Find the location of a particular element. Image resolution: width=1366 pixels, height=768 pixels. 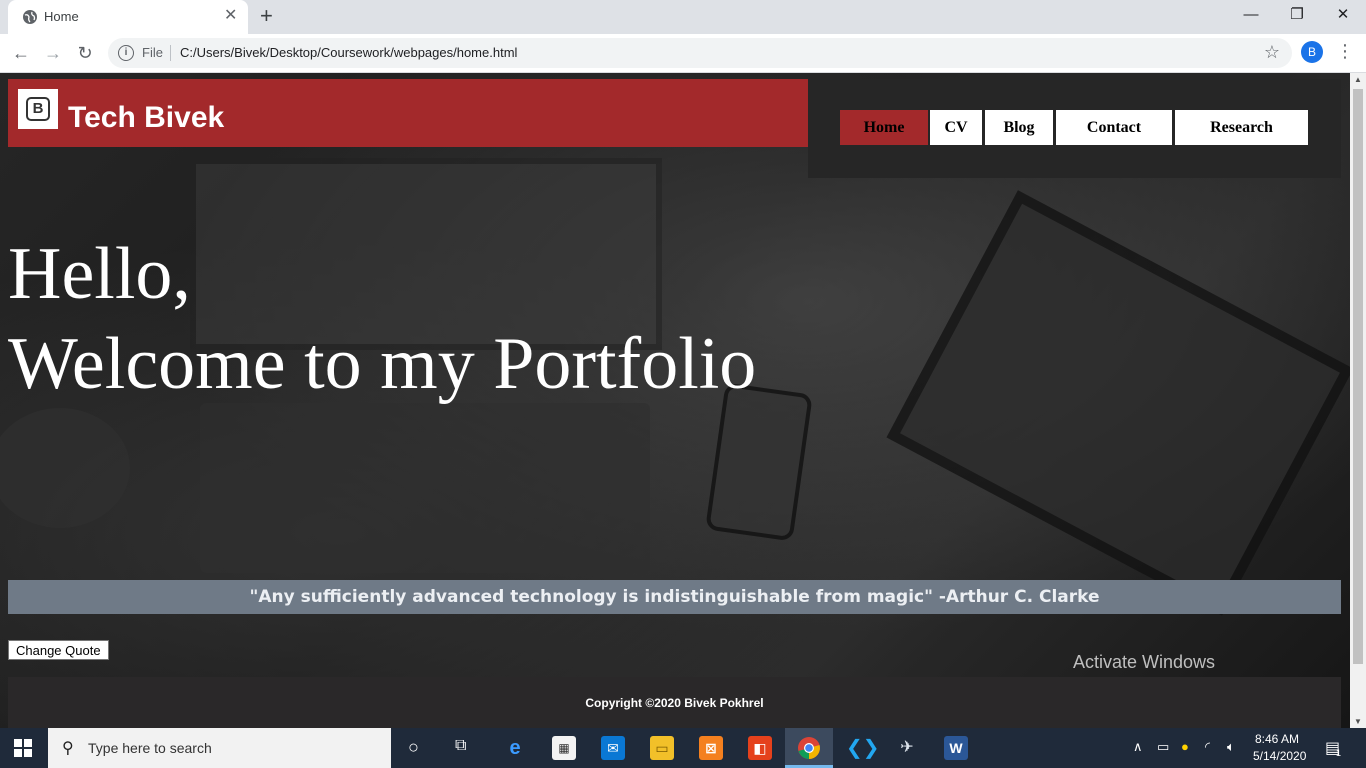

site-logo: B is located at coordinates (38, 109).